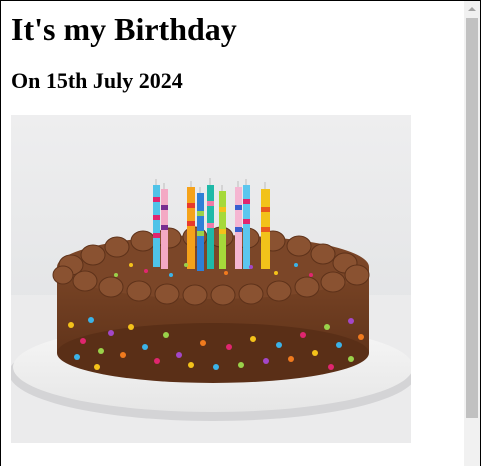 This screenshot has height=466, width=481. I want to click on page-subtitle: On 15th July 2024, so click(97, 80).